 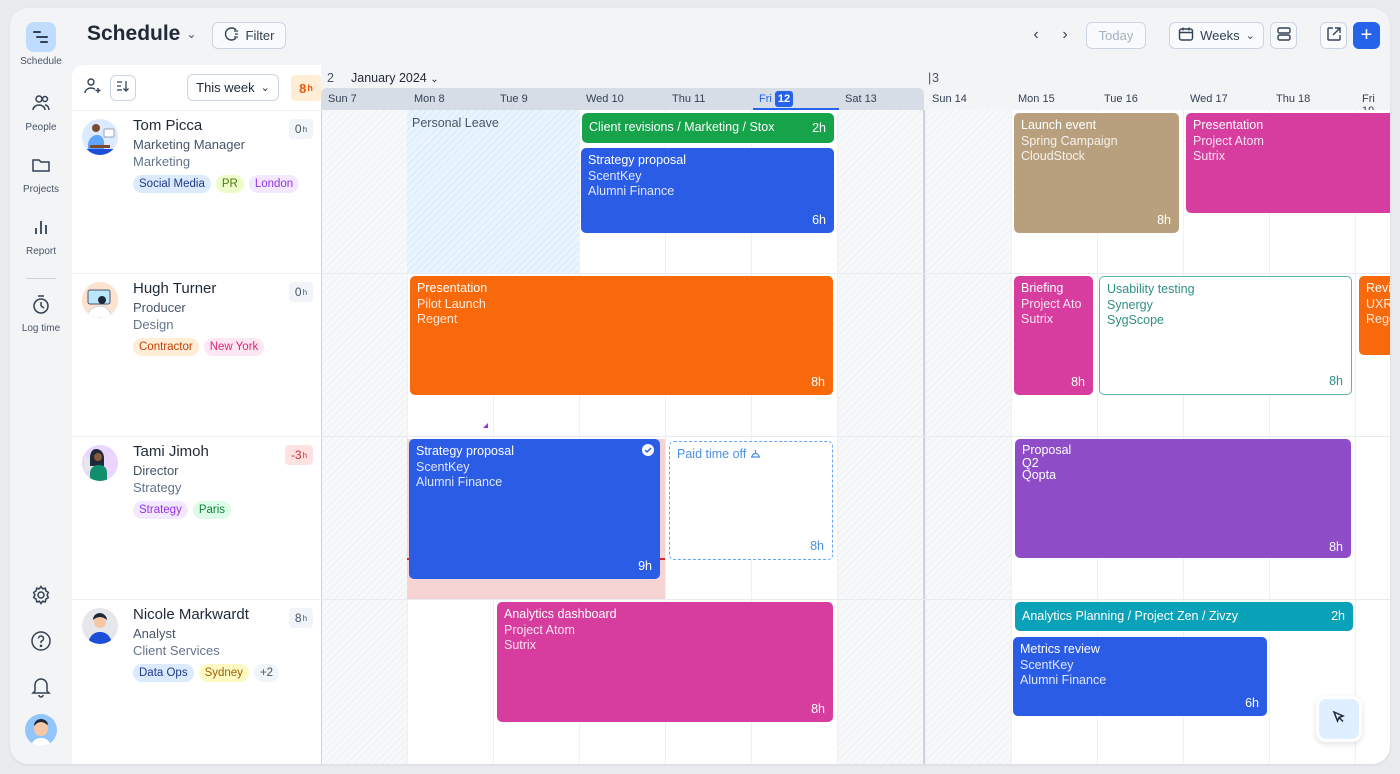 I want to click on event-presentation: Presentation Project Atom Sutrix, so click(x=1288, y=163).